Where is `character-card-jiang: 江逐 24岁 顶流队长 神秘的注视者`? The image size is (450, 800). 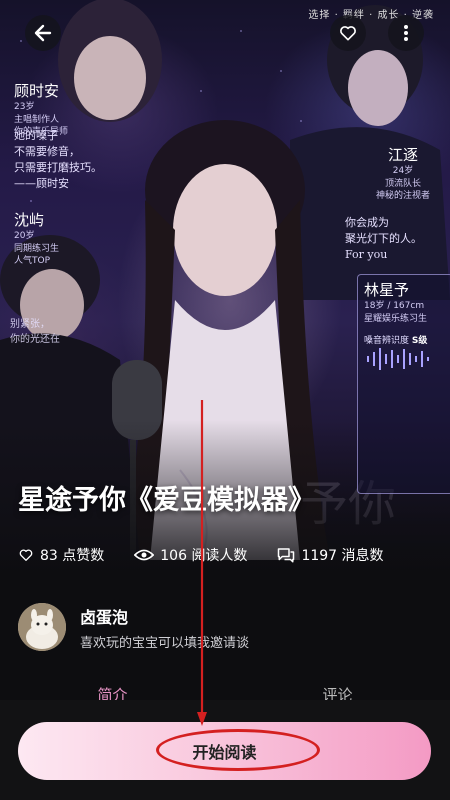
character-card-jiang: 江逐 24岁 顶流队长 神秘的注视者 is located at coordinates (403, 173).